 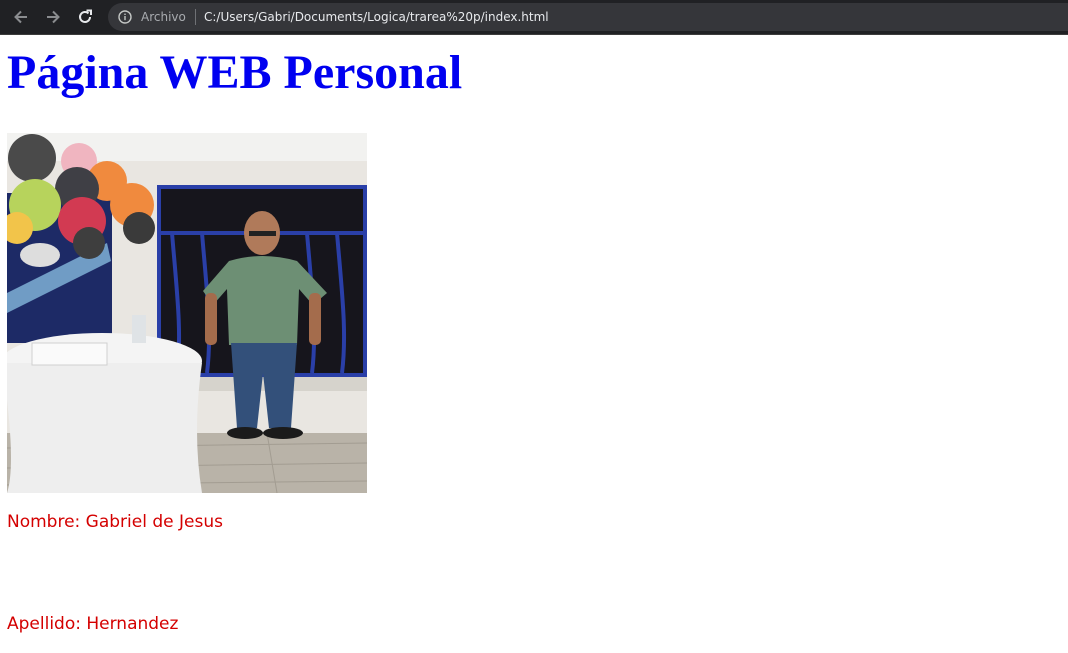 I want to click on reload-icon, so click(x=85, y=16).